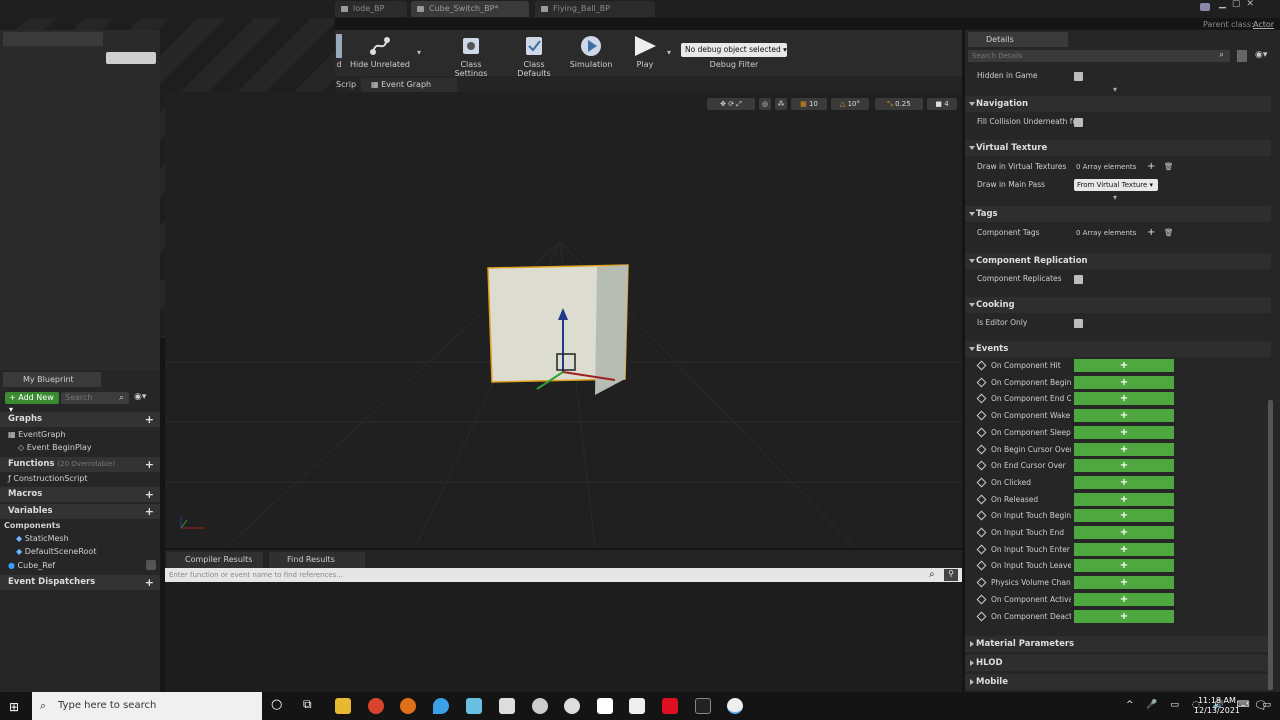 This screenshot has height=720, width=1280. Describe the element at coordinates (735, 706) in the screenshot. I see `unreal-engine-icon` at that location.